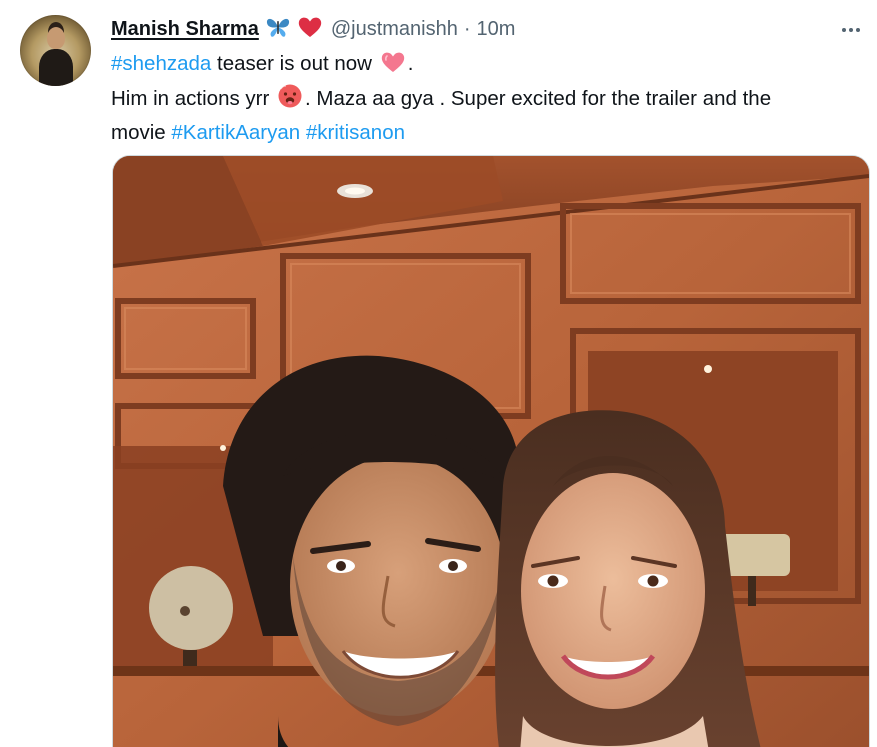 The height and width of the screenshot is (747, 877). What do you see at coordinates (290, 100) in the screenshot?
I see `hot-face-icon` at bounding box center [290, 100].